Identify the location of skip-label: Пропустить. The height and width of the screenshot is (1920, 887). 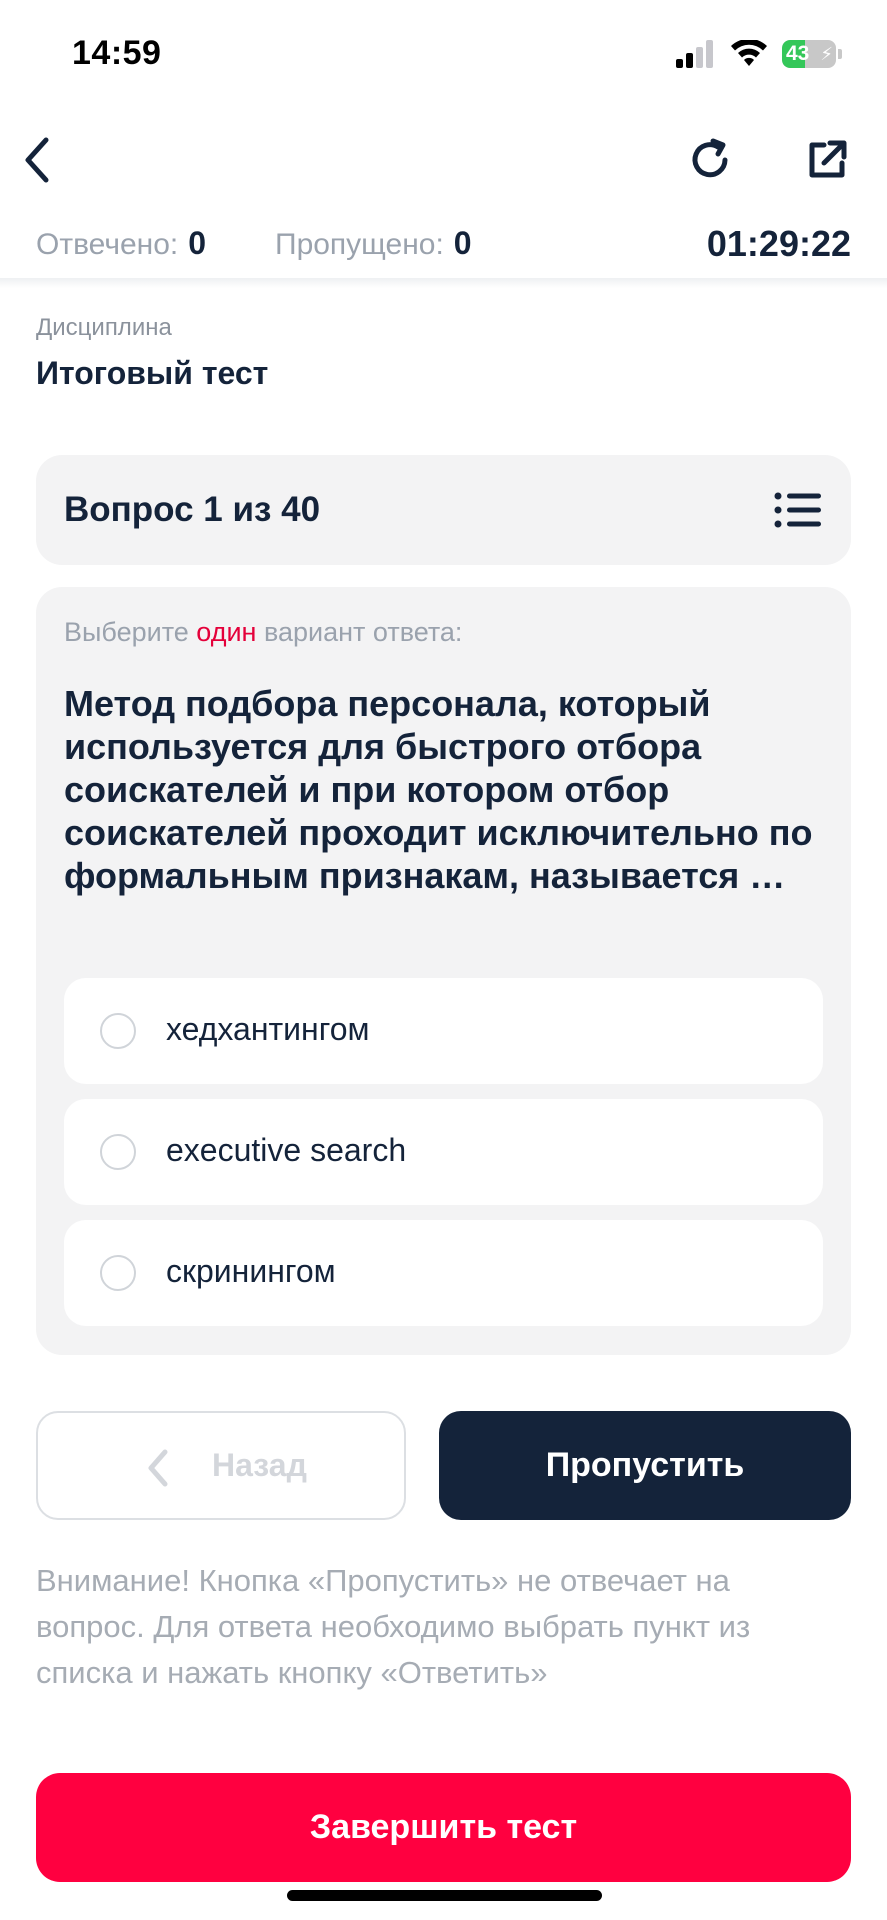
(645, 1465).